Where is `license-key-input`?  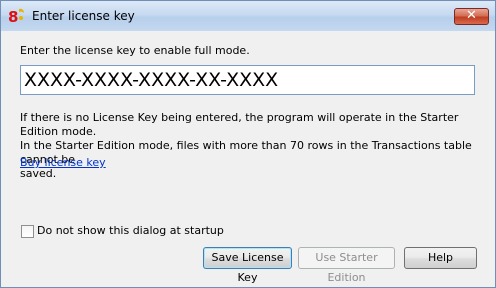 license-key-input is located at coordinates (247, 80).